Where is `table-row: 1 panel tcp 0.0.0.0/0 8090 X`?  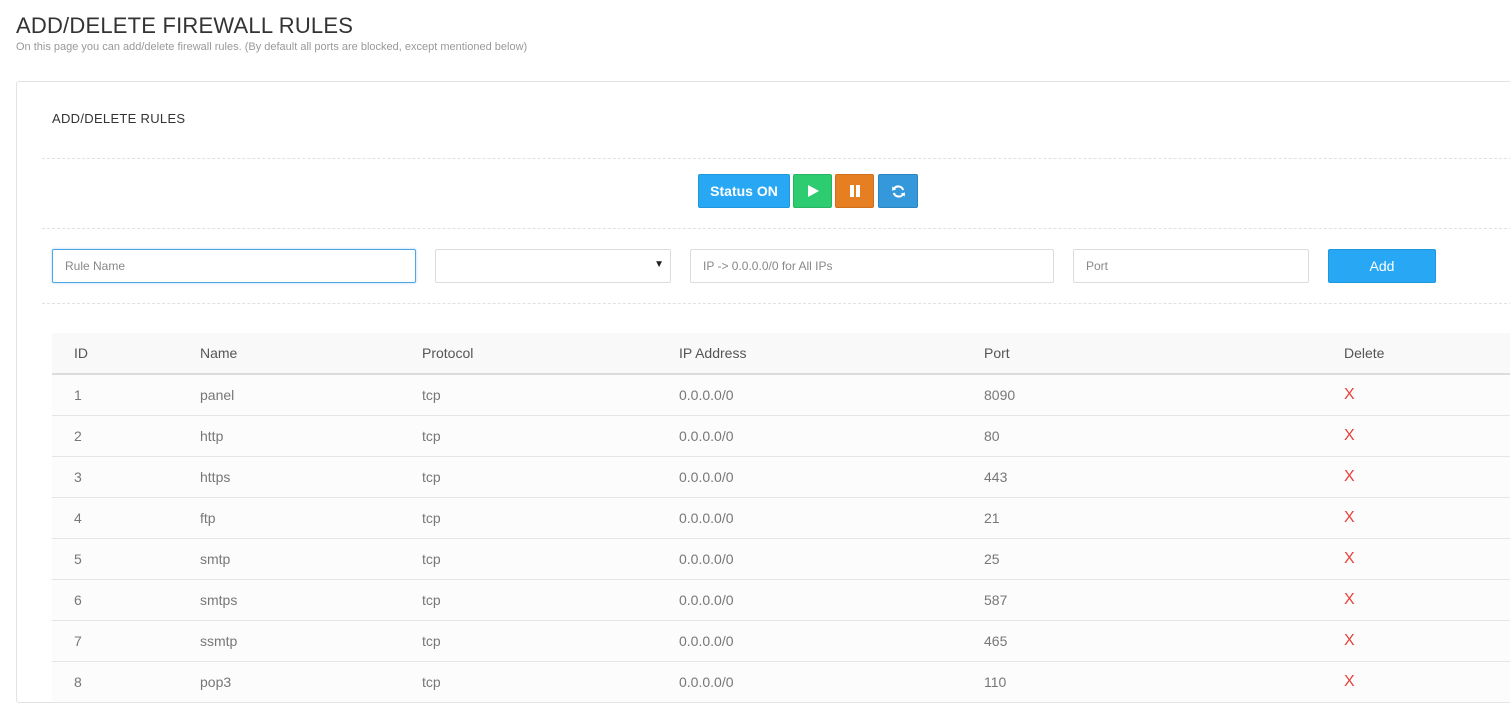 table-row: 1 panel tcp 0.0.0.0/0 8090 X is located at coordinates (781, 395).